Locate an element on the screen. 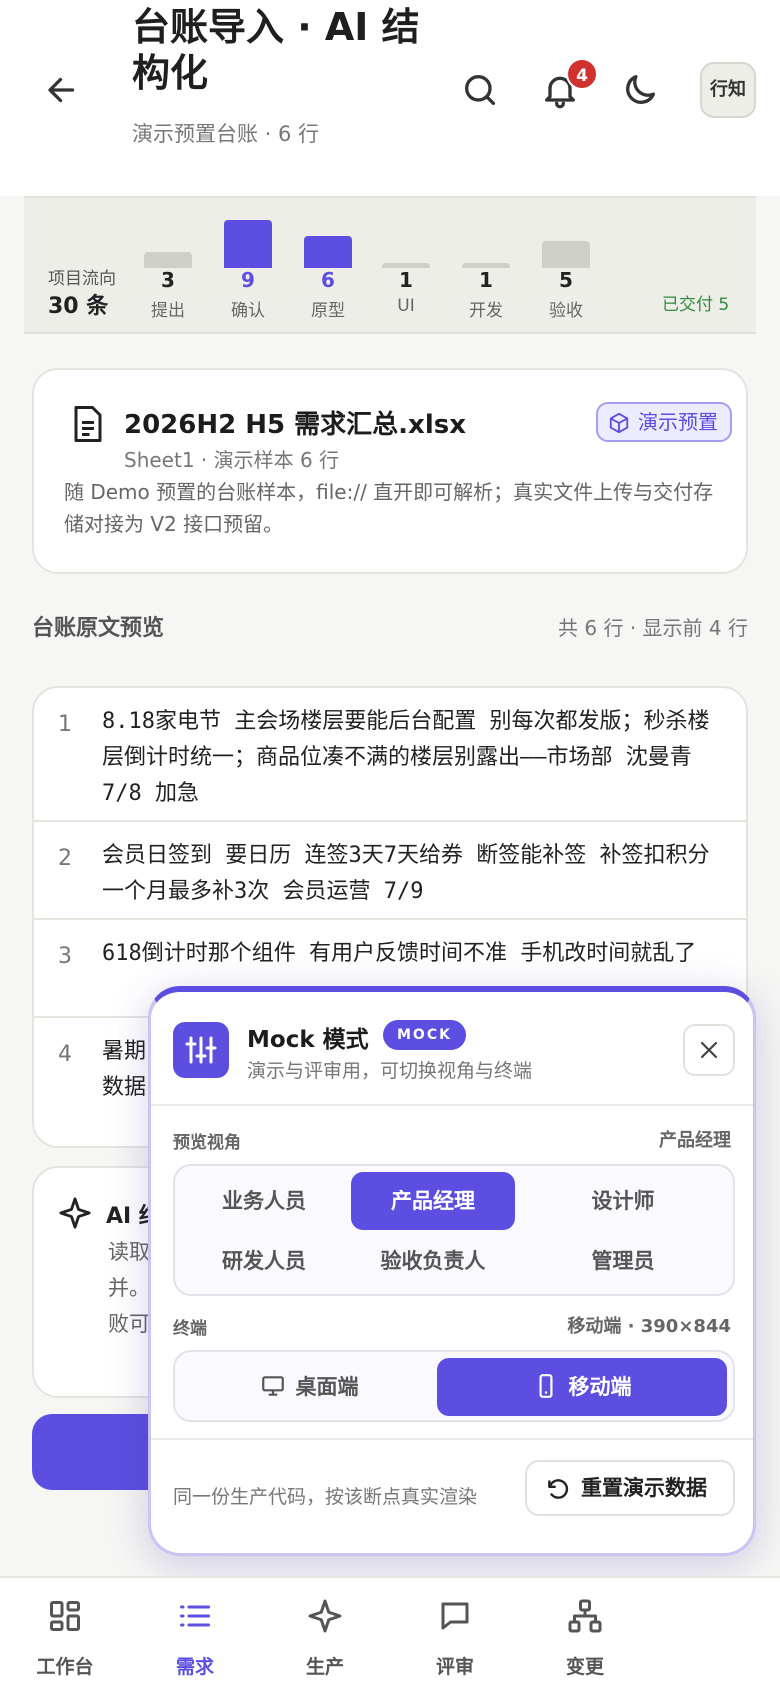 This screenshot has width=780, height=1688. monitor-icon is located at coordinates (272, 1386).